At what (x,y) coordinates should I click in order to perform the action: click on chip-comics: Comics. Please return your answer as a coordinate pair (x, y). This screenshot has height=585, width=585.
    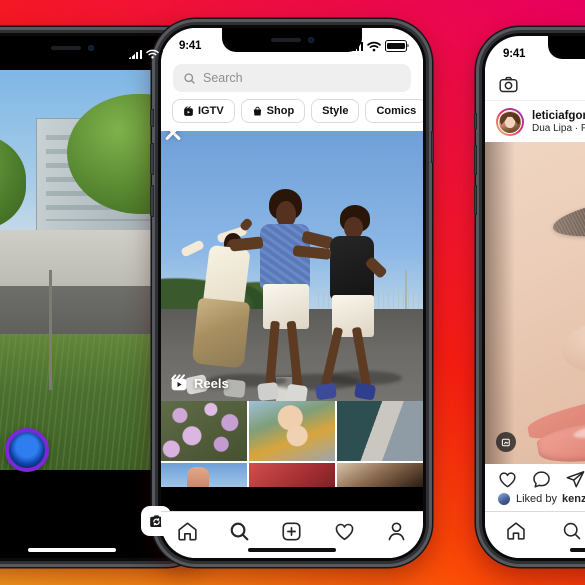
    Looking at the image, I should click on (394, 111).